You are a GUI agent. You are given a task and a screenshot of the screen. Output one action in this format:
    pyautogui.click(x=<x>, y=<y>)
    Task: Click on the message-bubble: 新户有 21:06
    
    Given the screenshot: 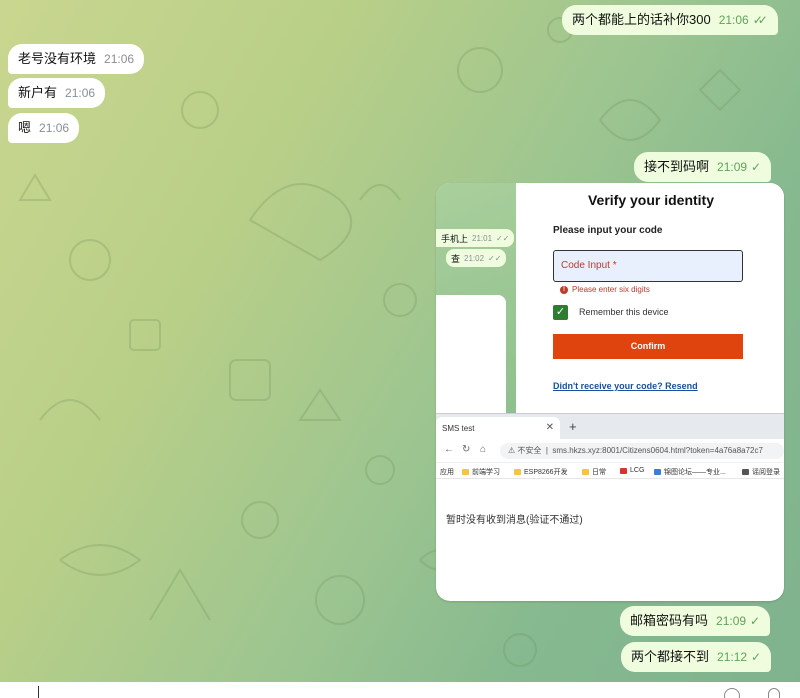 What is the action you would take?
    pyautogui.click(x=57, y=93)
    